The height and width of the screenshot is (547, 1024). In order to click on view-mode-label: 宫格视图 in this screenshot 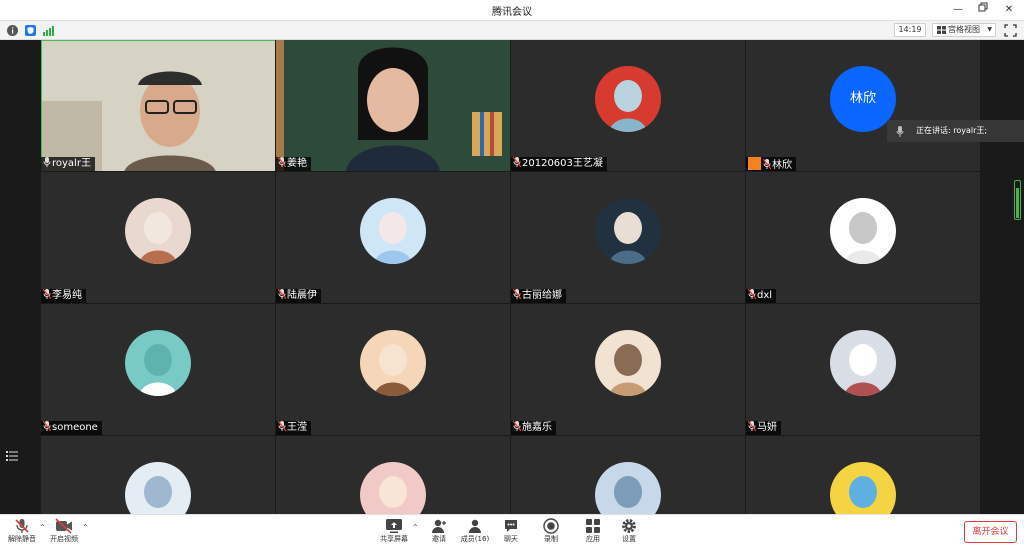, I will do `click(964, 29)`.